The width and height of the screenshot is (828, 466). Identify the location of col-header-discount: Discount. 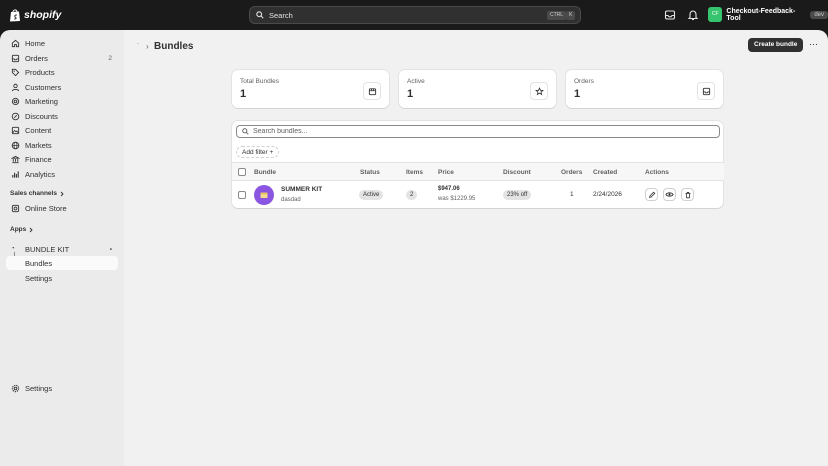
(517, 172).